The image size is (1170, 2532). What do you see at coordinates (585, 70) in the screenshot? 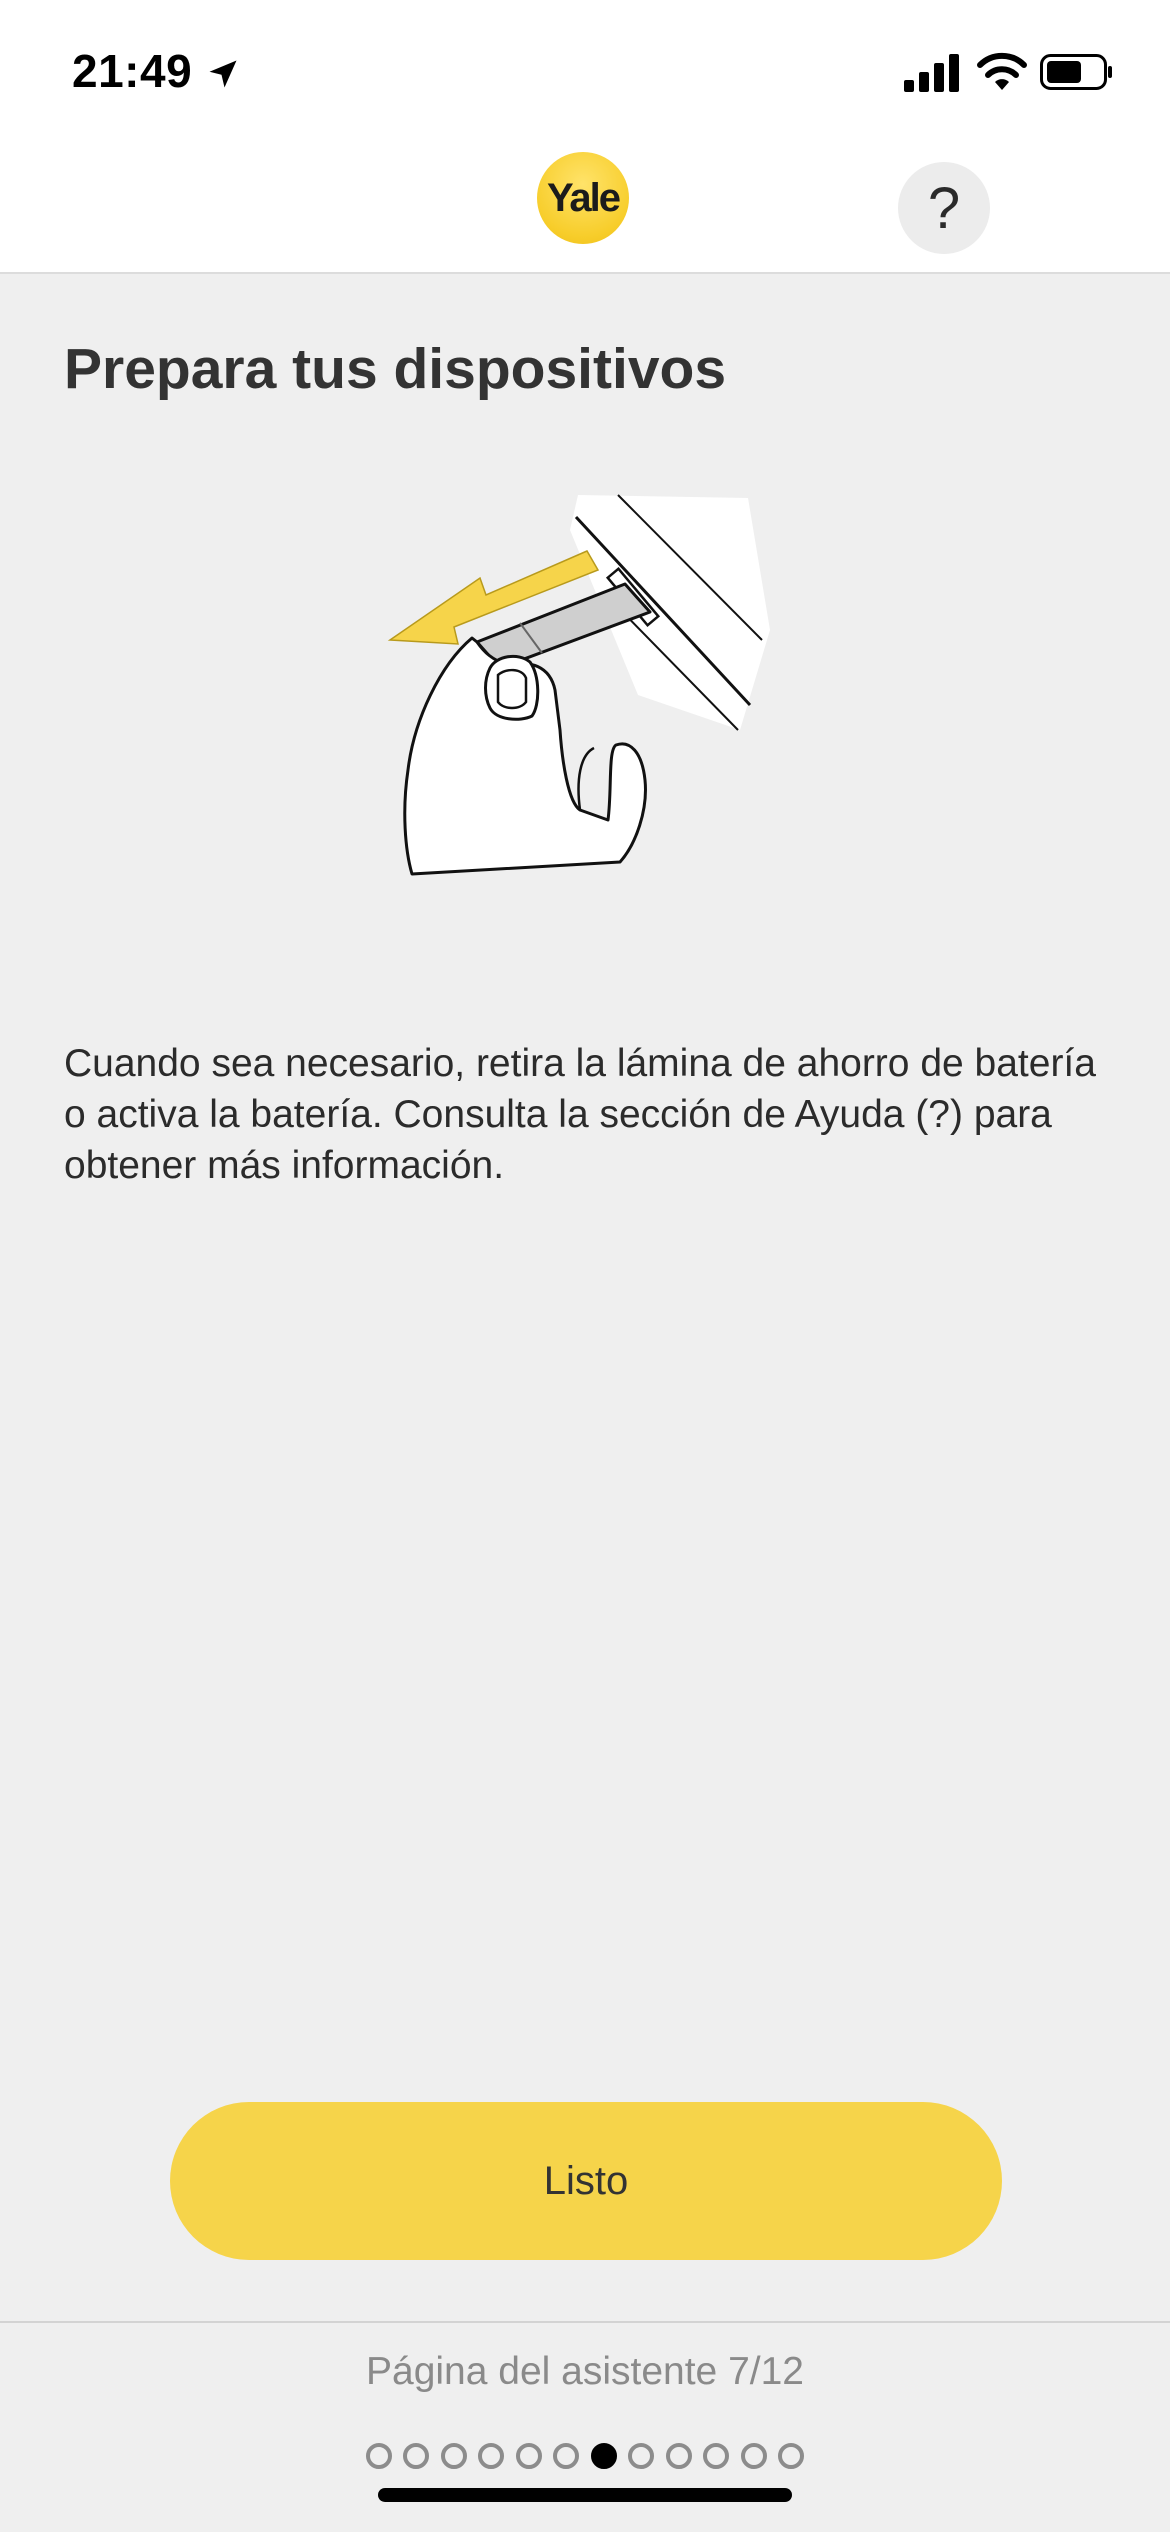
I see `status-bar: 21:49` at bounding box center [585, 70].